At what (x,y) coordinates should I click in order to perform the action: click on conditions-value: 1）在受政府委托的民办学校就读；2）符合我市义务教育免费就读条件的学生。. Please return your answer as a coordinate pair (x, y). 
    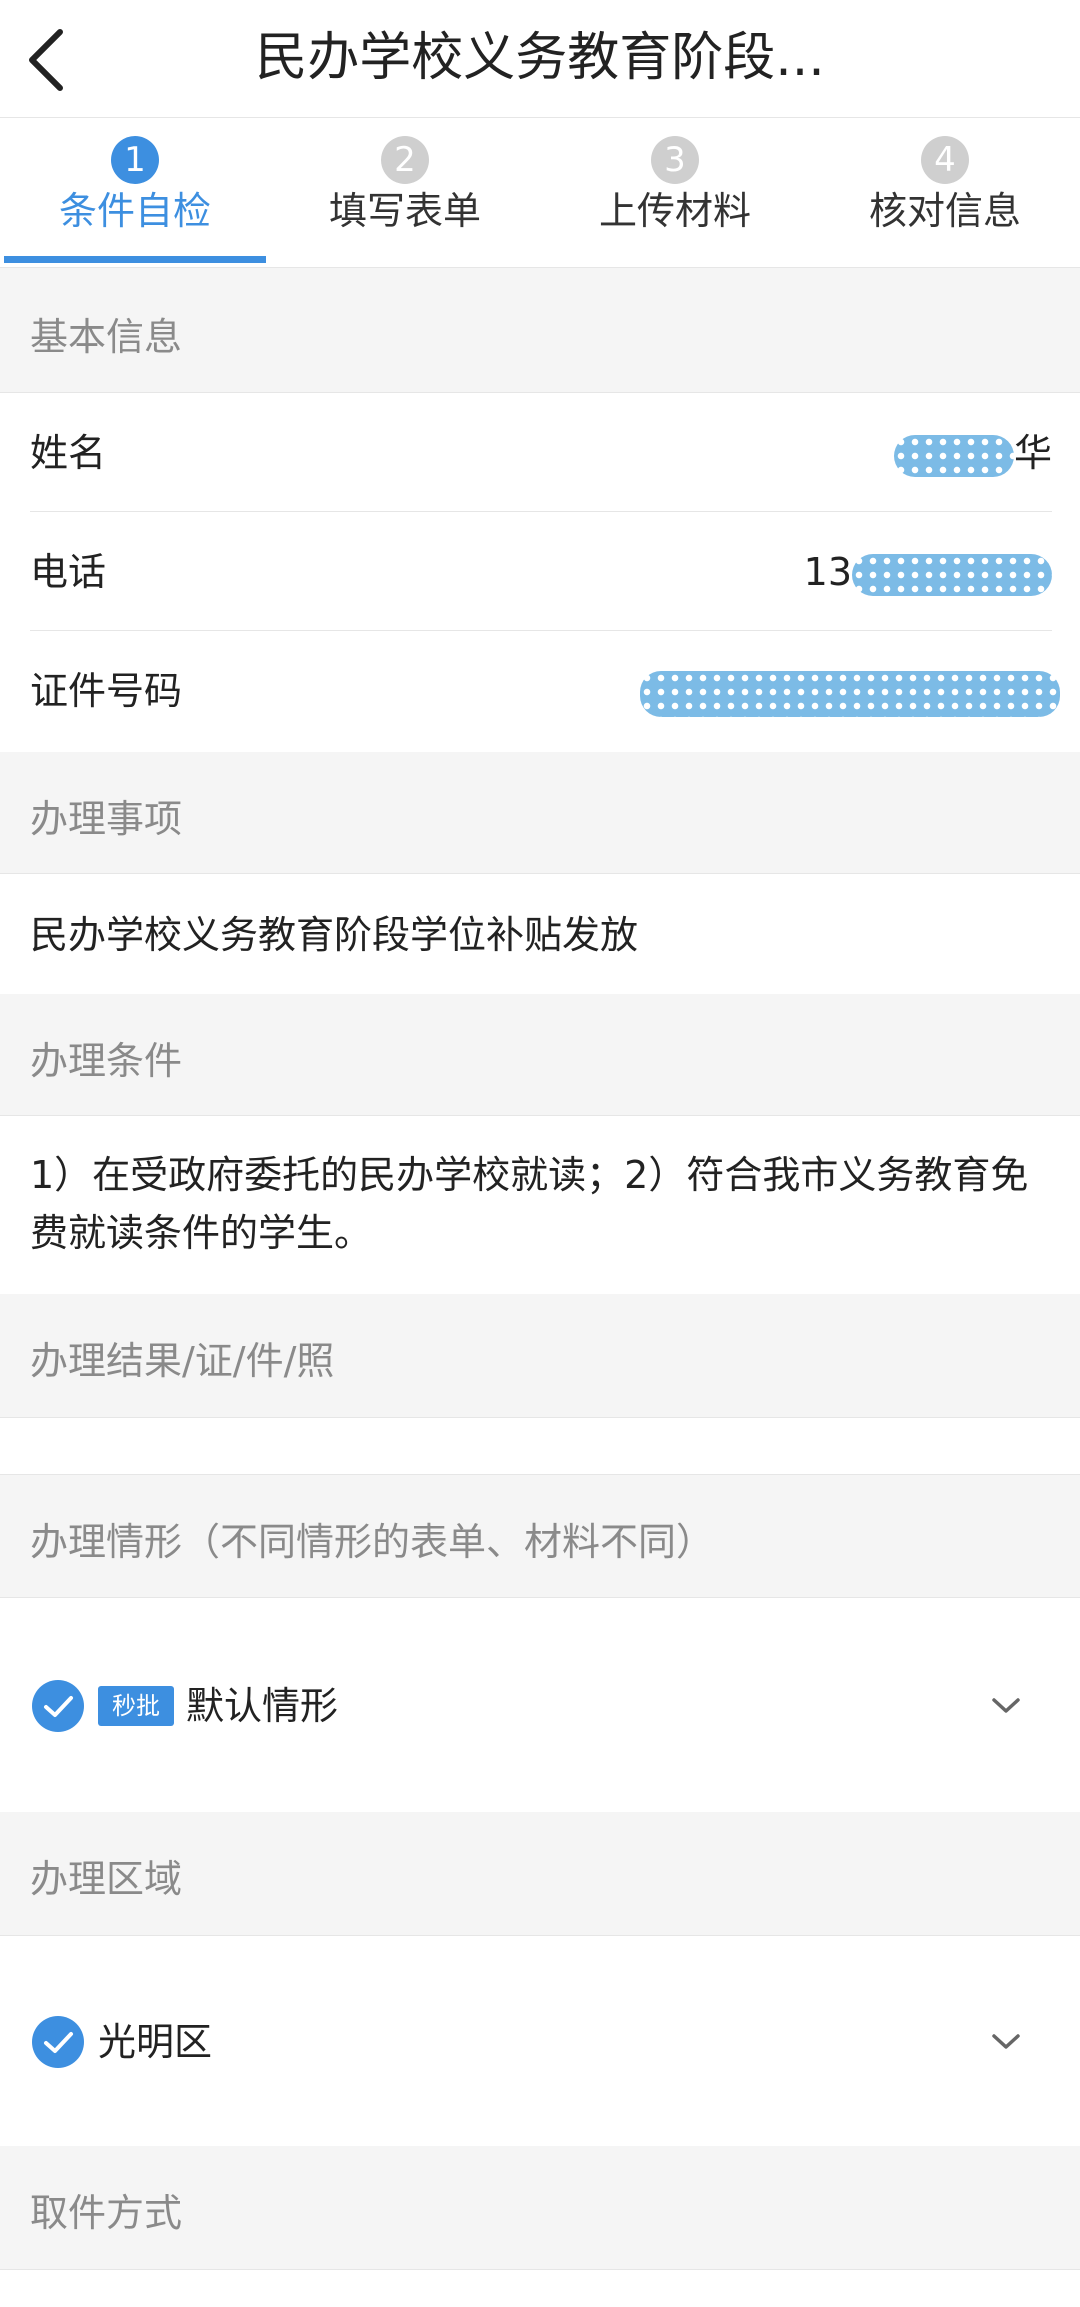
    Looking at the image, I should click on (529, 1204).